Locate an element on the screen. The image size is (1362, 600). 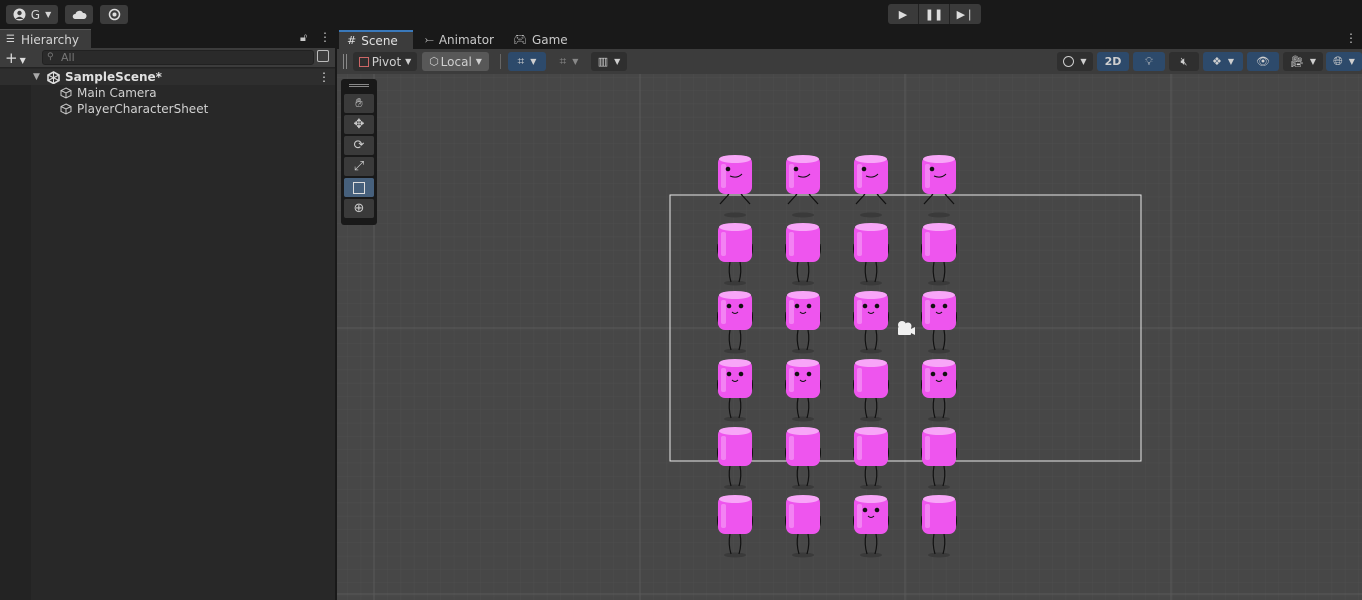
gamepad-icon: 🎮︎ is located at coordinates (520, 39).